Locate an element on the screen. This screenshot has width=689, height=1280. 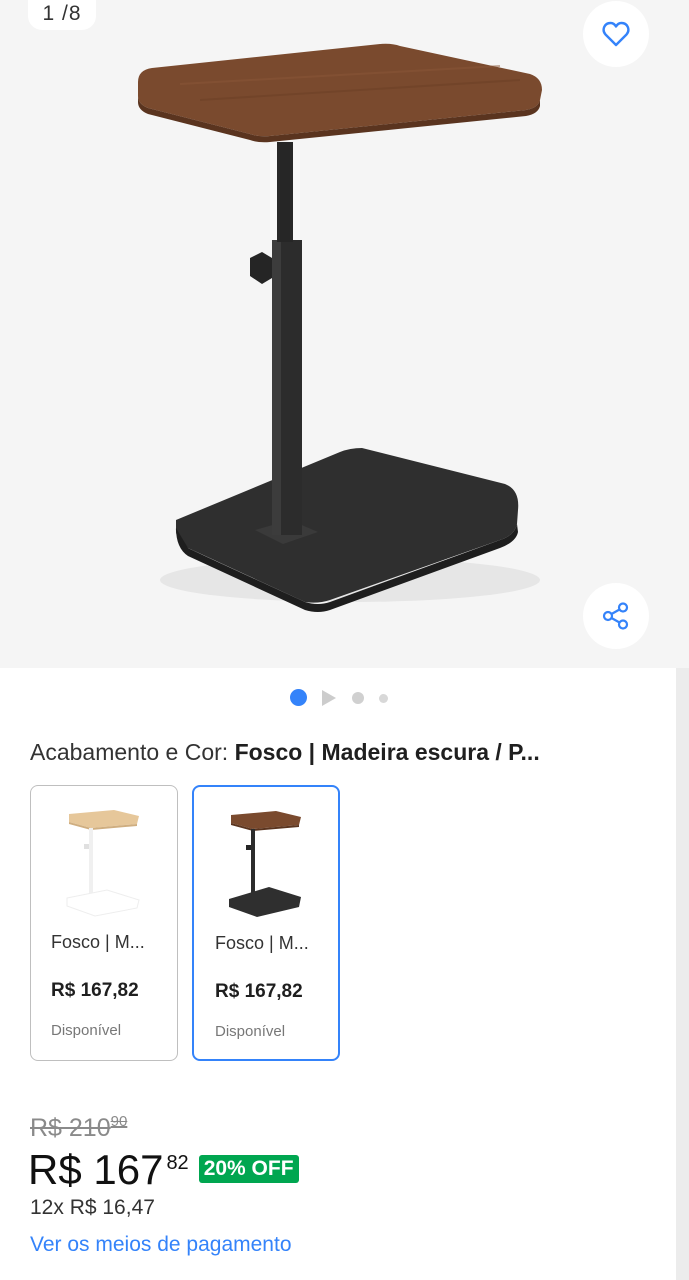
discount-badge: 20% OFF is located at coordinates (248, 1169).